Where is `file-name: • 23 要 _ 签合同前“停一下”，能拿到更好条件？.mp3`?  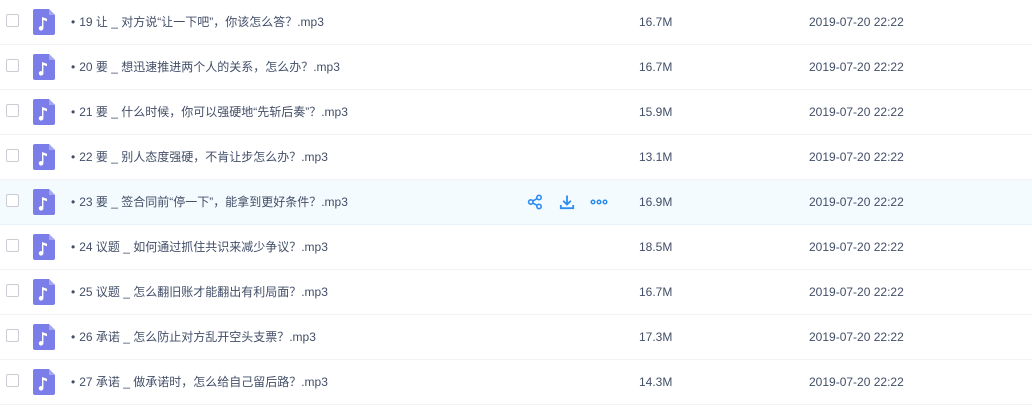
file-name: • 23 要 _ 签合同前“停一下”，能拿到更好条件？.mp3 is located at coordinates (209, 202).